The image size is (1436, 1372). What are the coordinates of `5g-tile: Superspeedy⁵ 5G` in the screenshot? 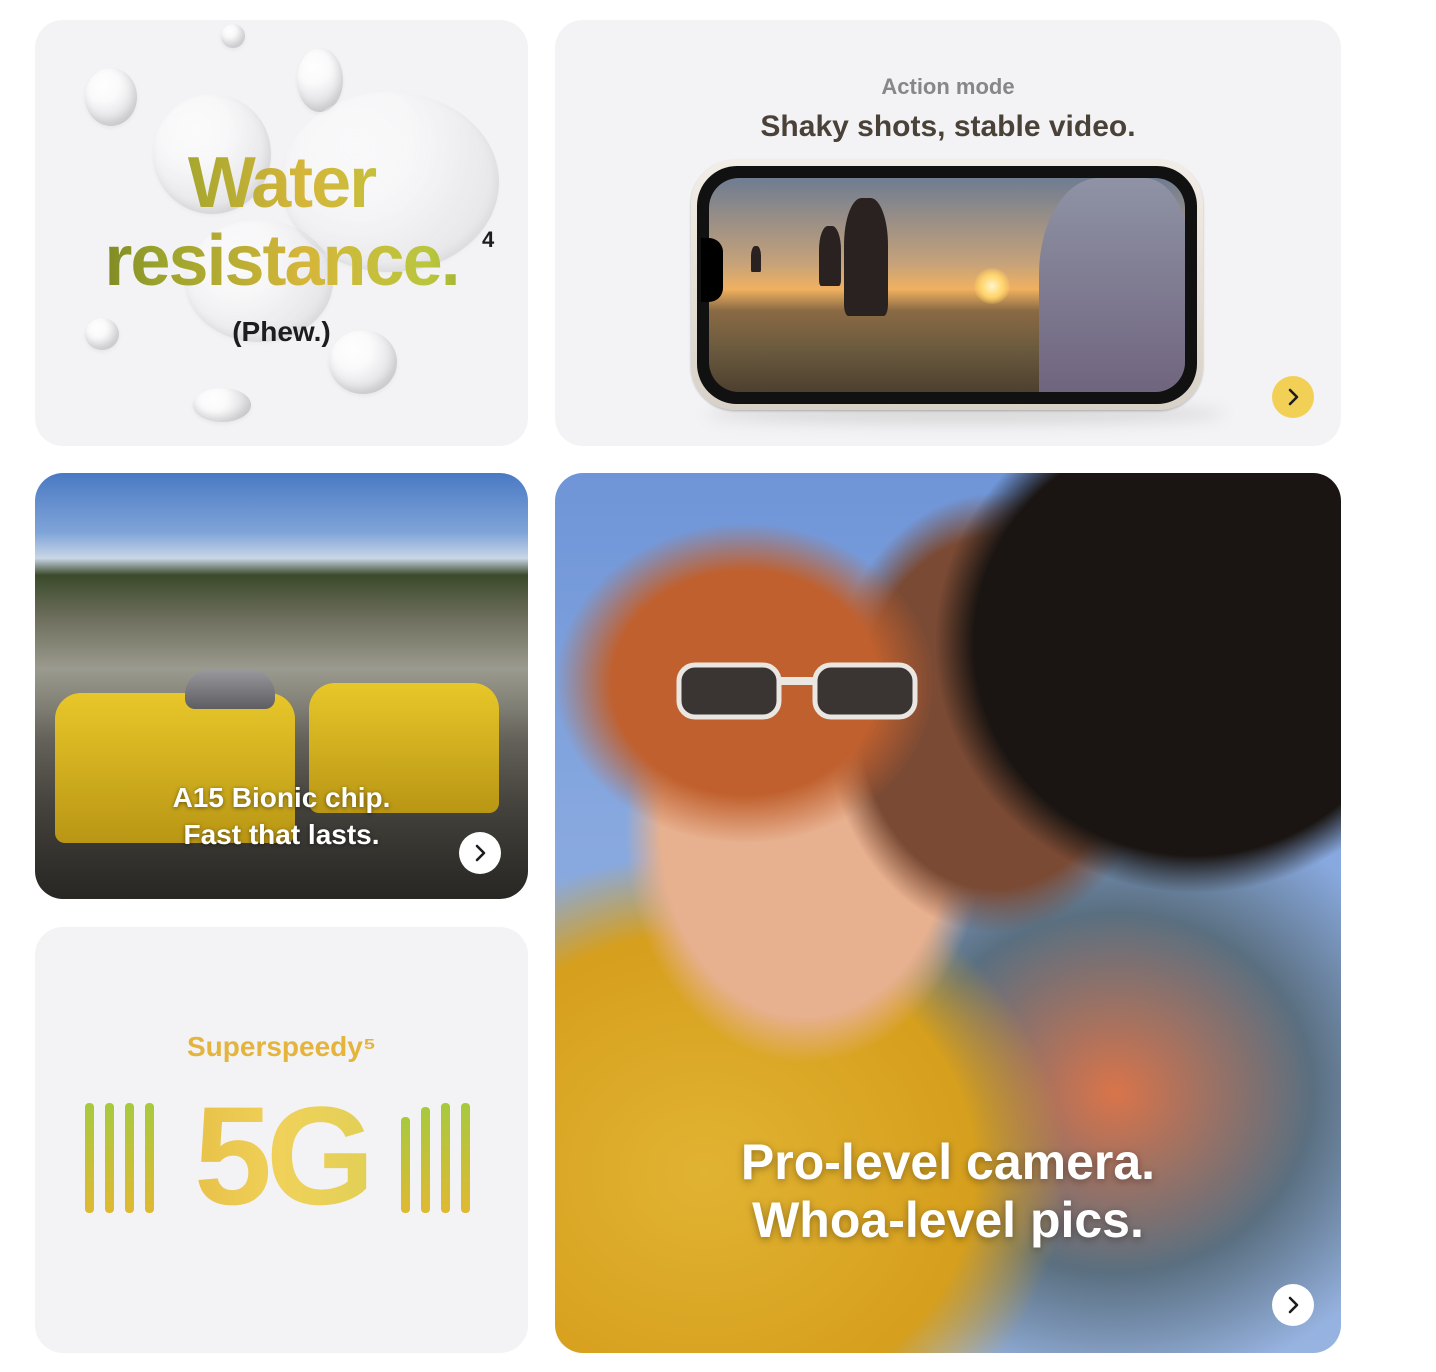 It's located at (281, 1140).